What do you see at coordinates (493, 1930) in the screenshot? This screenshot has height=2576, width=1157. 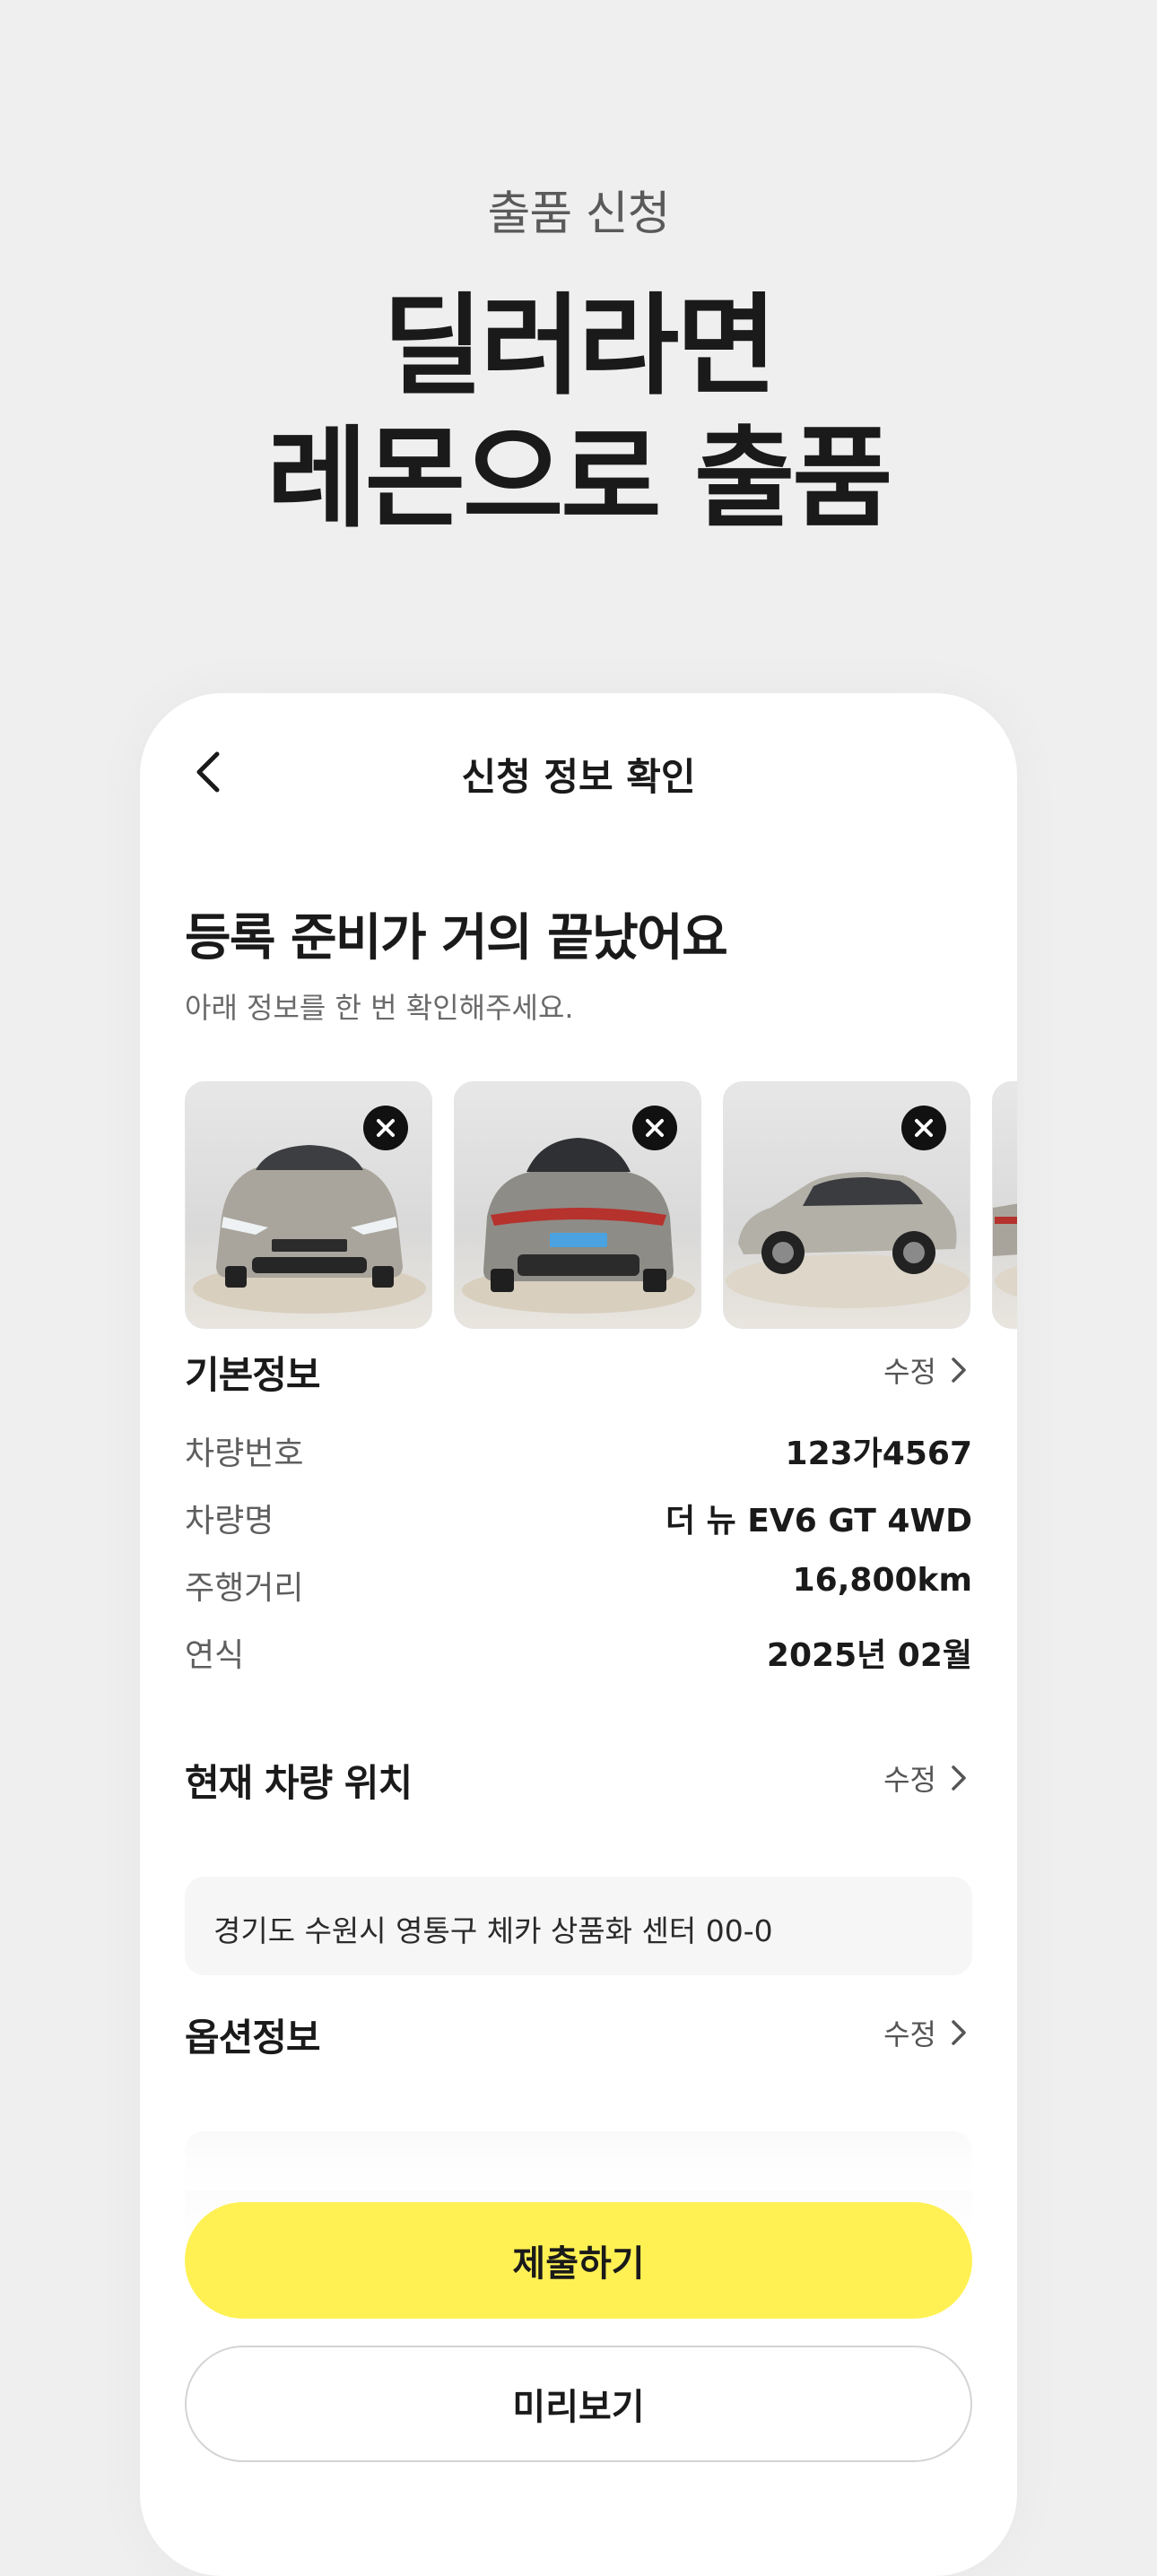 I see `location-address: 경기도 수원시 영통구 체카 상품화 센터 00-0` at bounding box center [493, 1930].